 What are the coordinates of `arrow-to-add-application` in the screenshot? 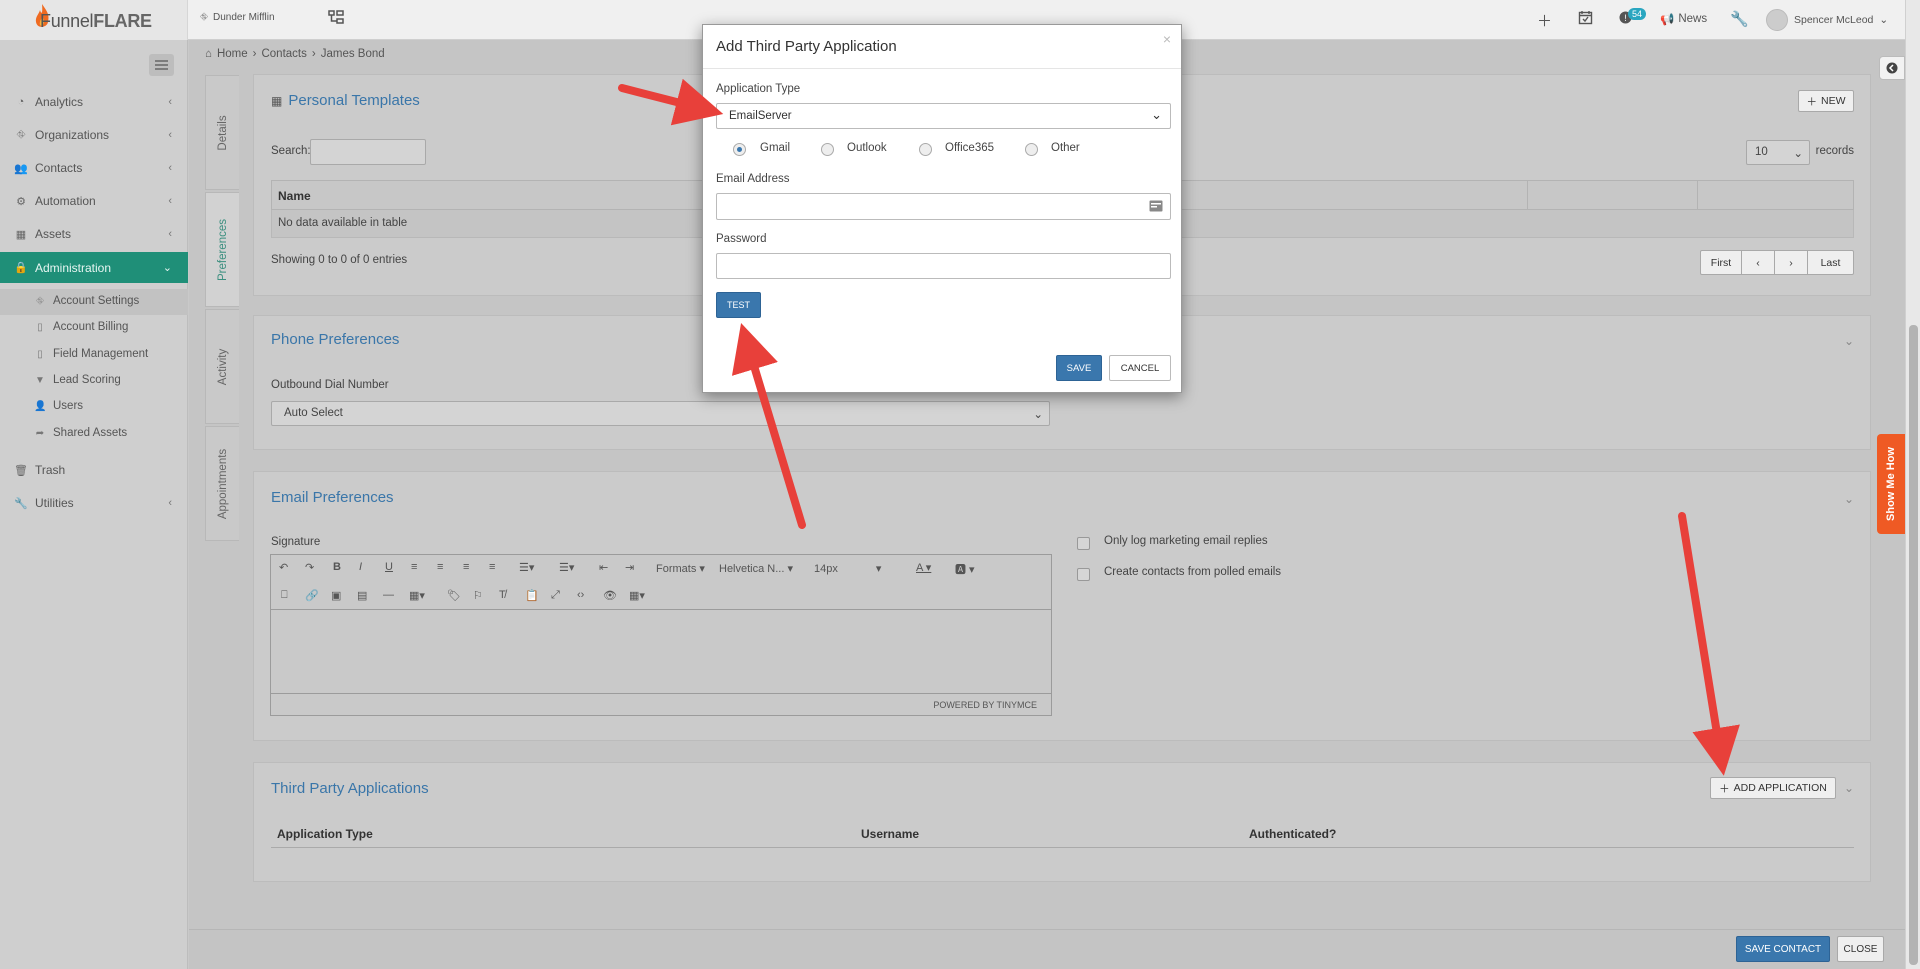 It's located at (1709, 644).